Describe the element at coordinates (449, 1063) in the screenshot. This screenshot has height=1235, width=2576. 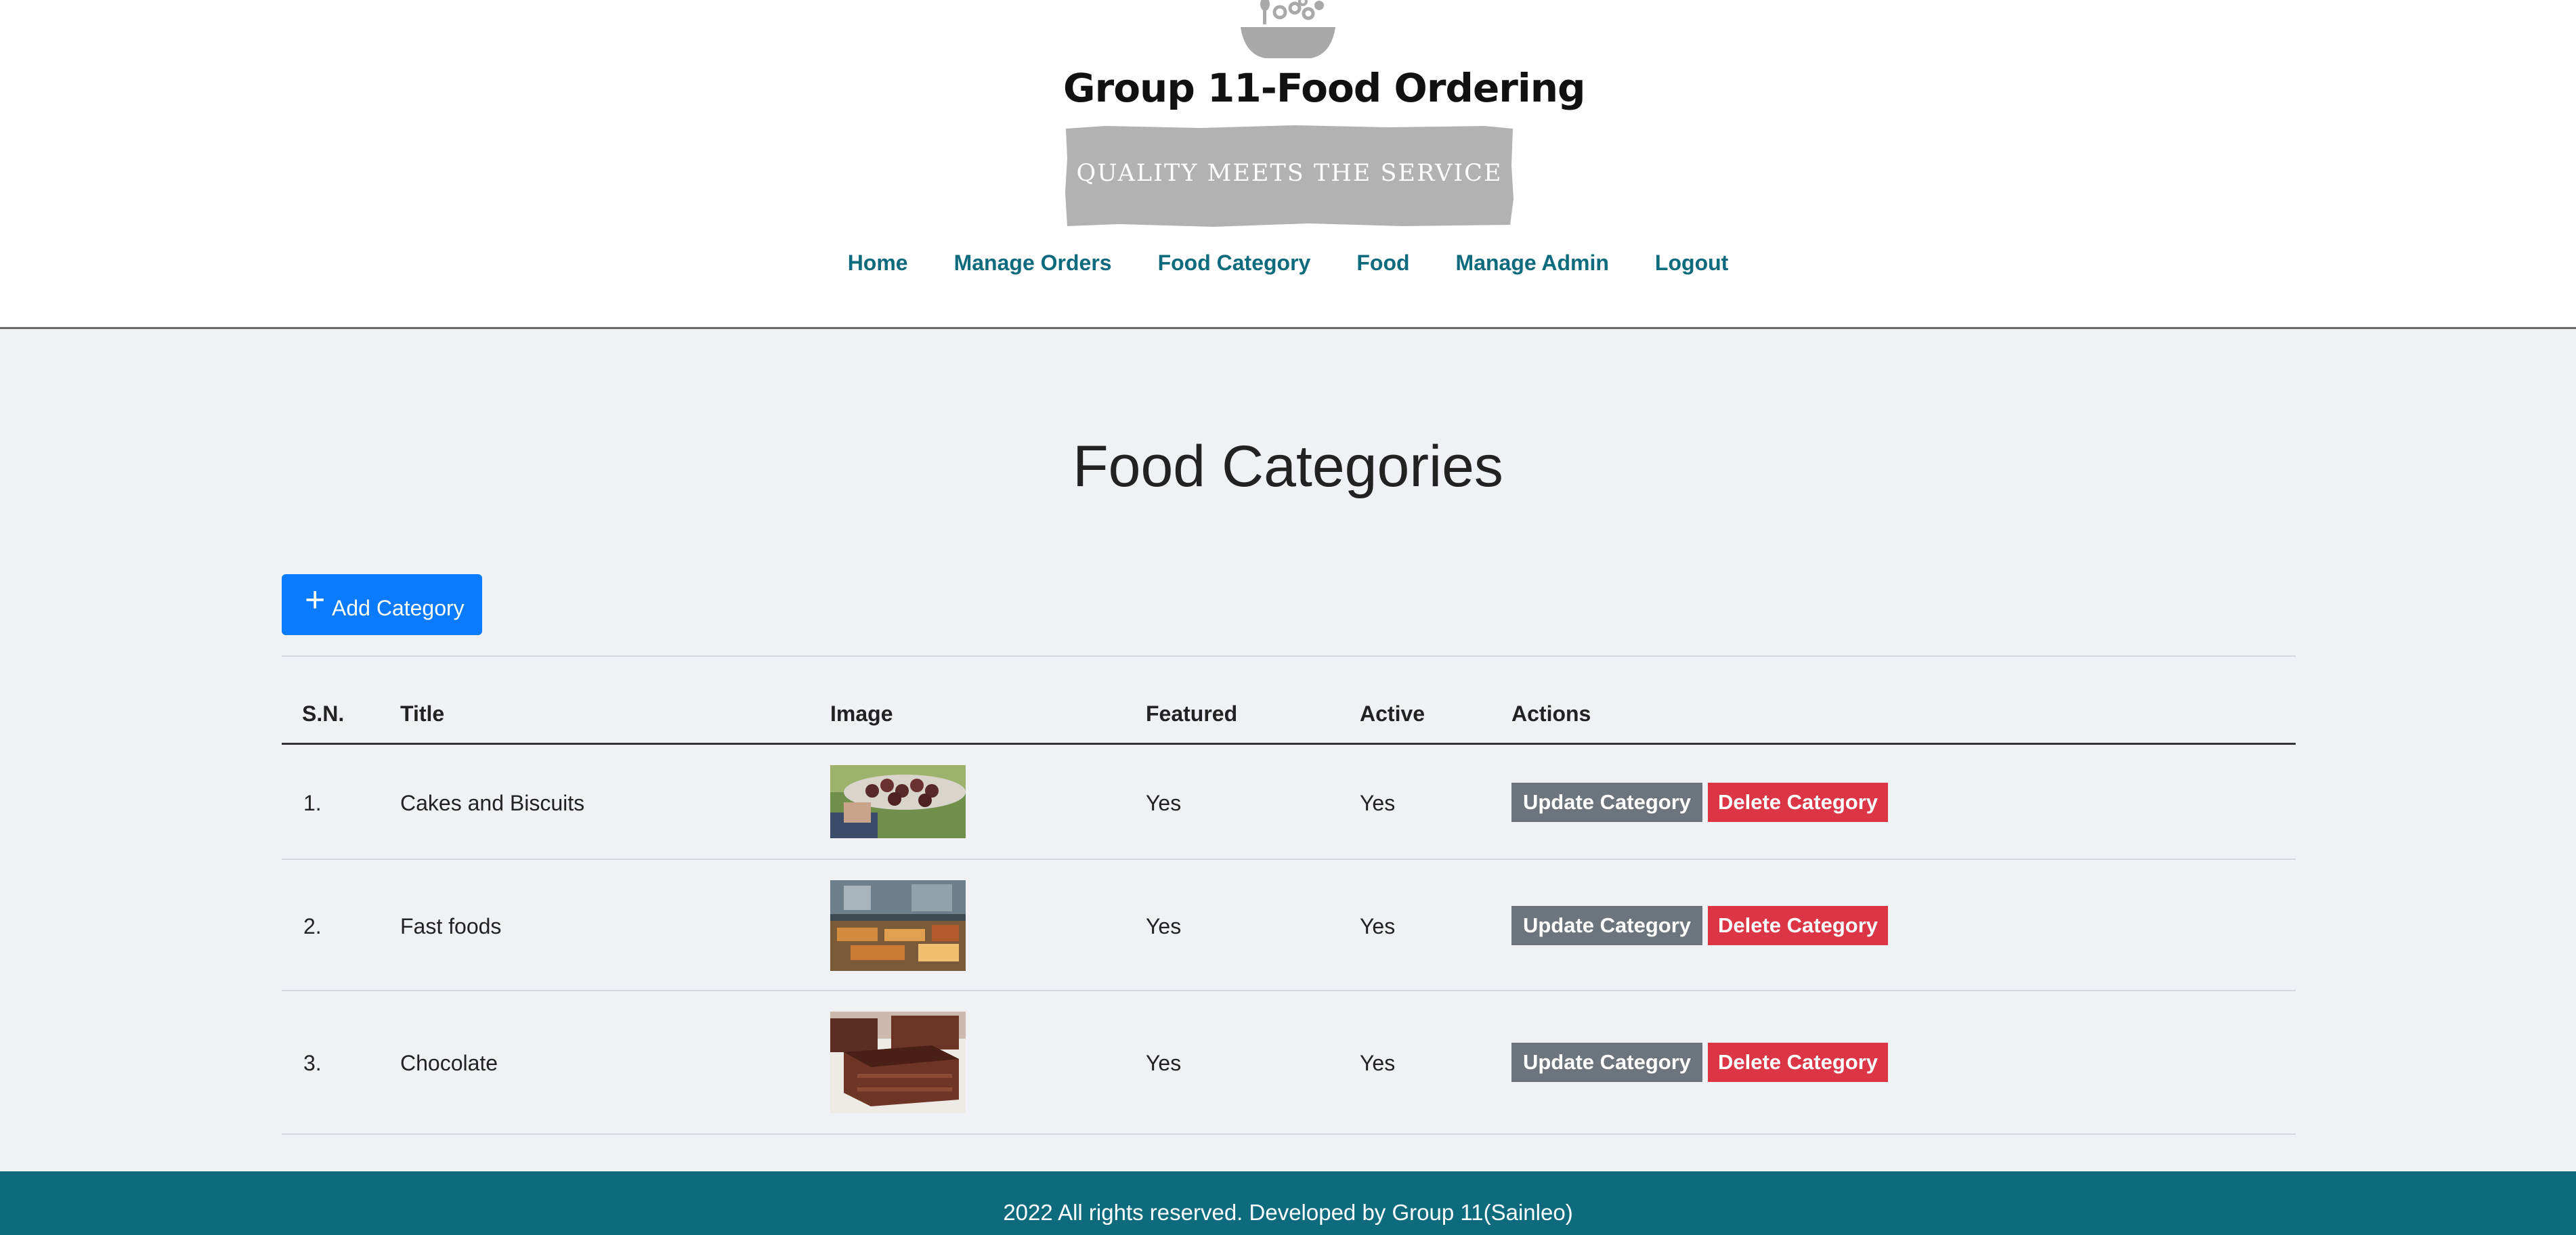
I see `row-title: Chocolate` at that location.